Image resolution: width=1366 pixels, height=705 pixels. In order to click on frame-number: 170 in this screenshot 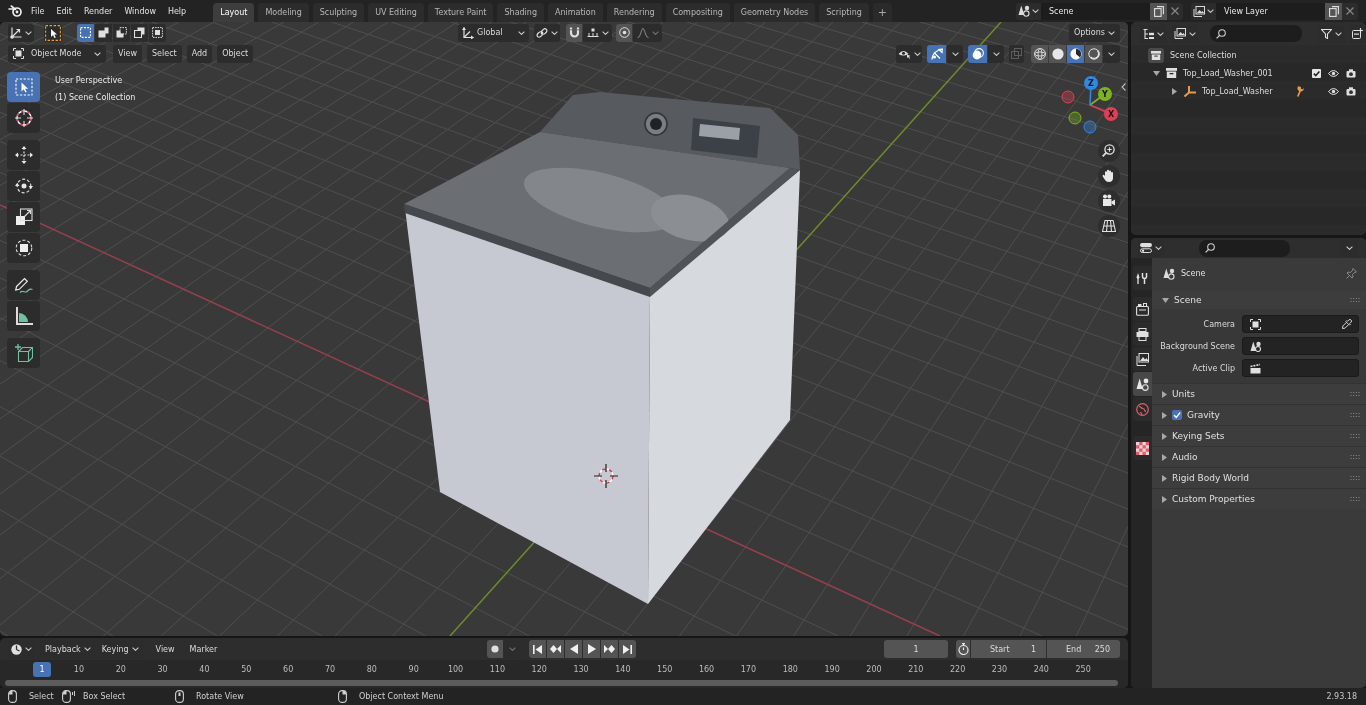, I will do `click(748, 669)`.